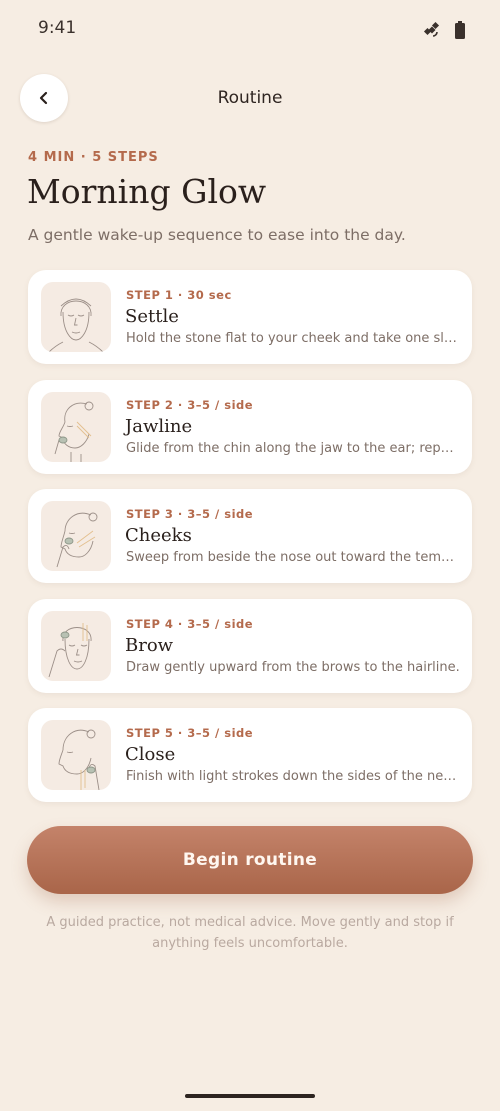  I want to click on step-name: Close, so click(150, 754).